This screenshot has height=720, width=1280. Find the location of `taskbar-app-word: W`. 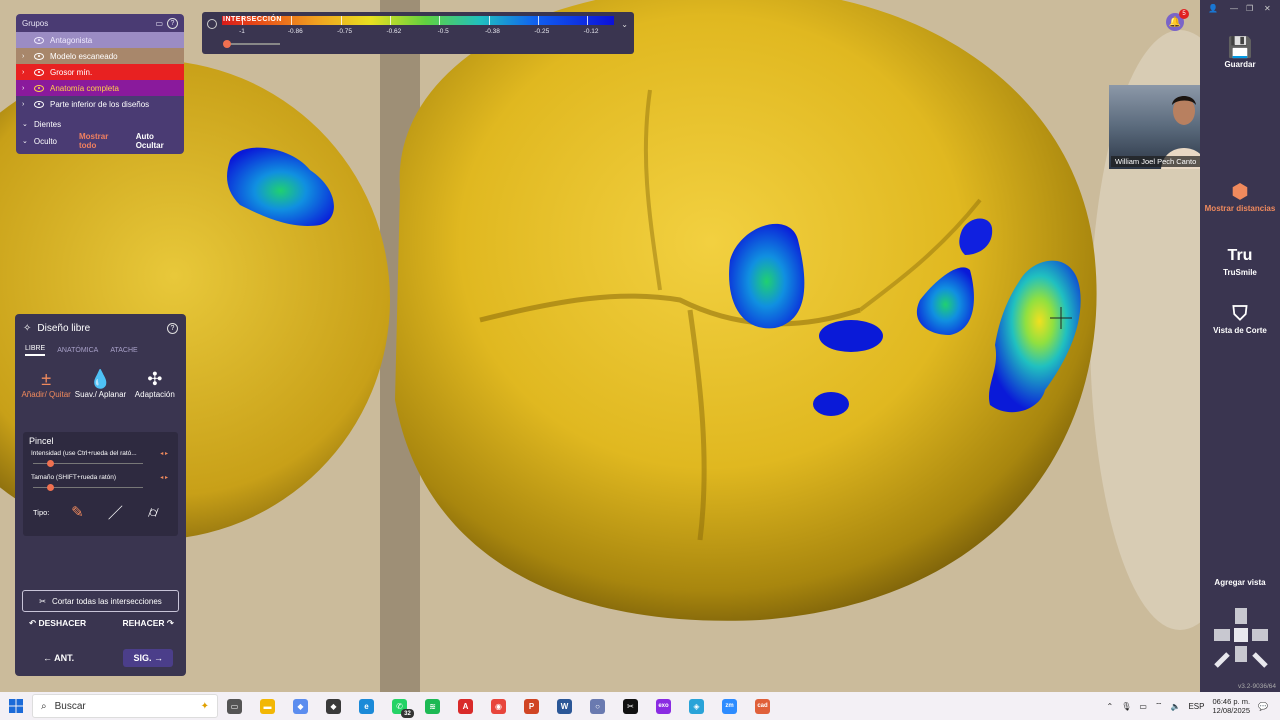

taskbar-app-word: W is located at coordinates (564, 706).